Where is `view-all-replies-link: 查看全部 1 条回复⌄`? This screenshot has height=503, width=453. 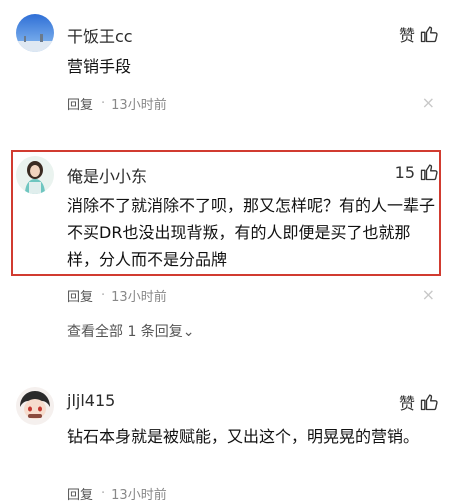
view-all-replies-link: 查看全部 1 条回复⌄ is located at coordinates (131, 331).